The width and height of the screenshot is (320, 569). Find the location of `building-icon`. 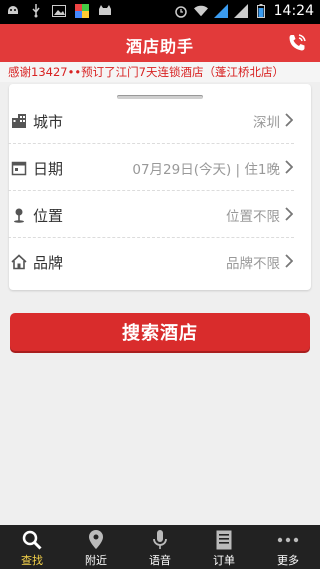

building-icon is located at coordinates (19, 121).